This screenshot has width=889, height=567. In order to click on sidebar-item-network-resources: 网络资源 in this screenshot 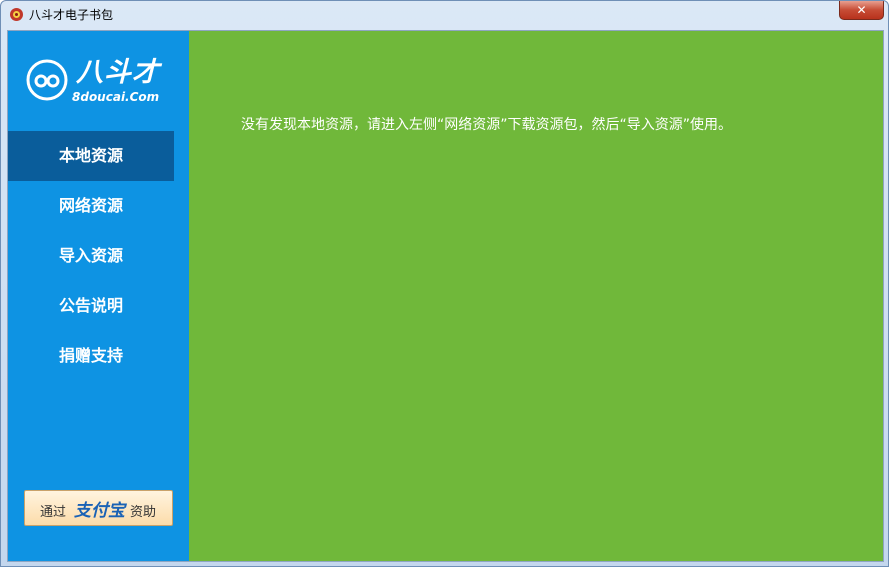, I will do `click(98, 206)`.